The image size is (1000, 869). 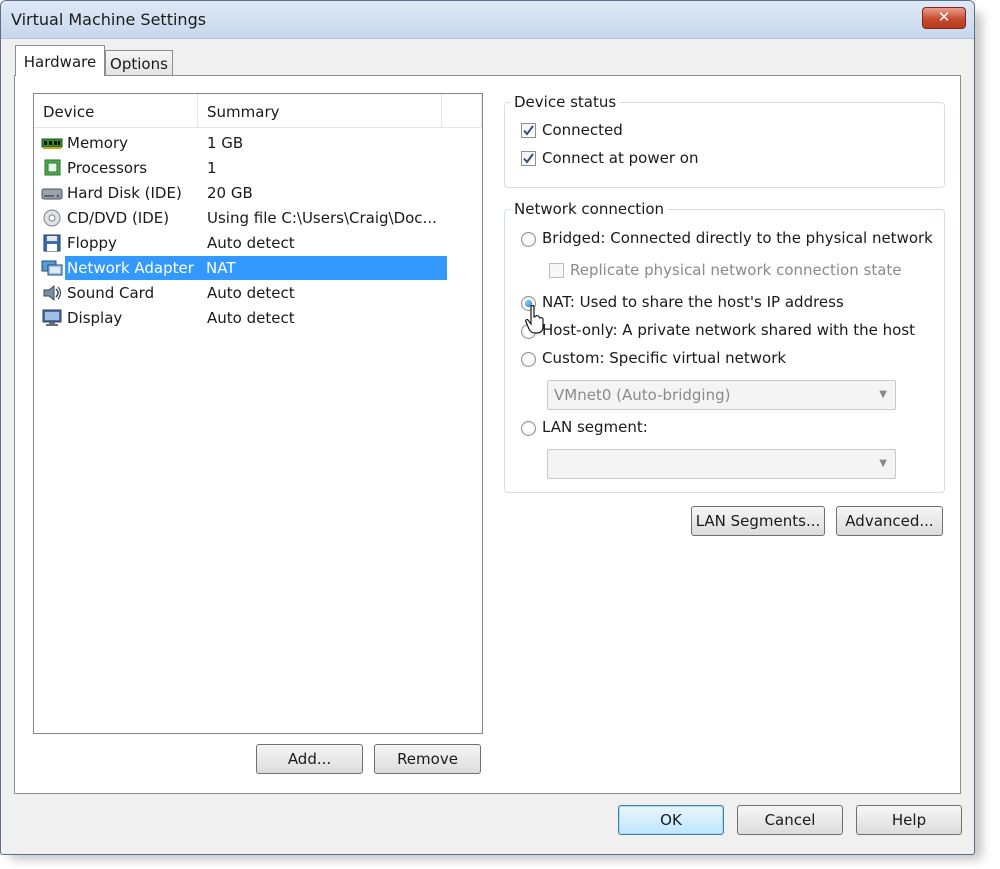 What do you see at coordinates (487, 20) in the screenshot?
I see `title-bar: Virtual Machine Settings ✕` at bounding box center [487, 20].